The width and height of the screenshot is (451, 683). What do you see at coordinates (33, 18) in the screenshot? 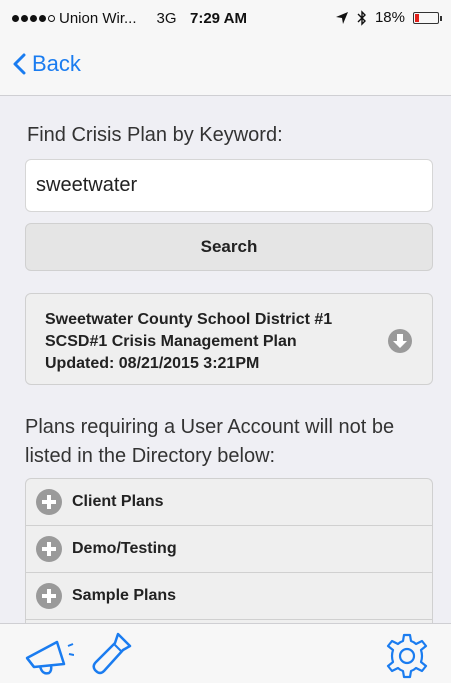
I see `signal-strength-icon` at bounding box center [33, 18].